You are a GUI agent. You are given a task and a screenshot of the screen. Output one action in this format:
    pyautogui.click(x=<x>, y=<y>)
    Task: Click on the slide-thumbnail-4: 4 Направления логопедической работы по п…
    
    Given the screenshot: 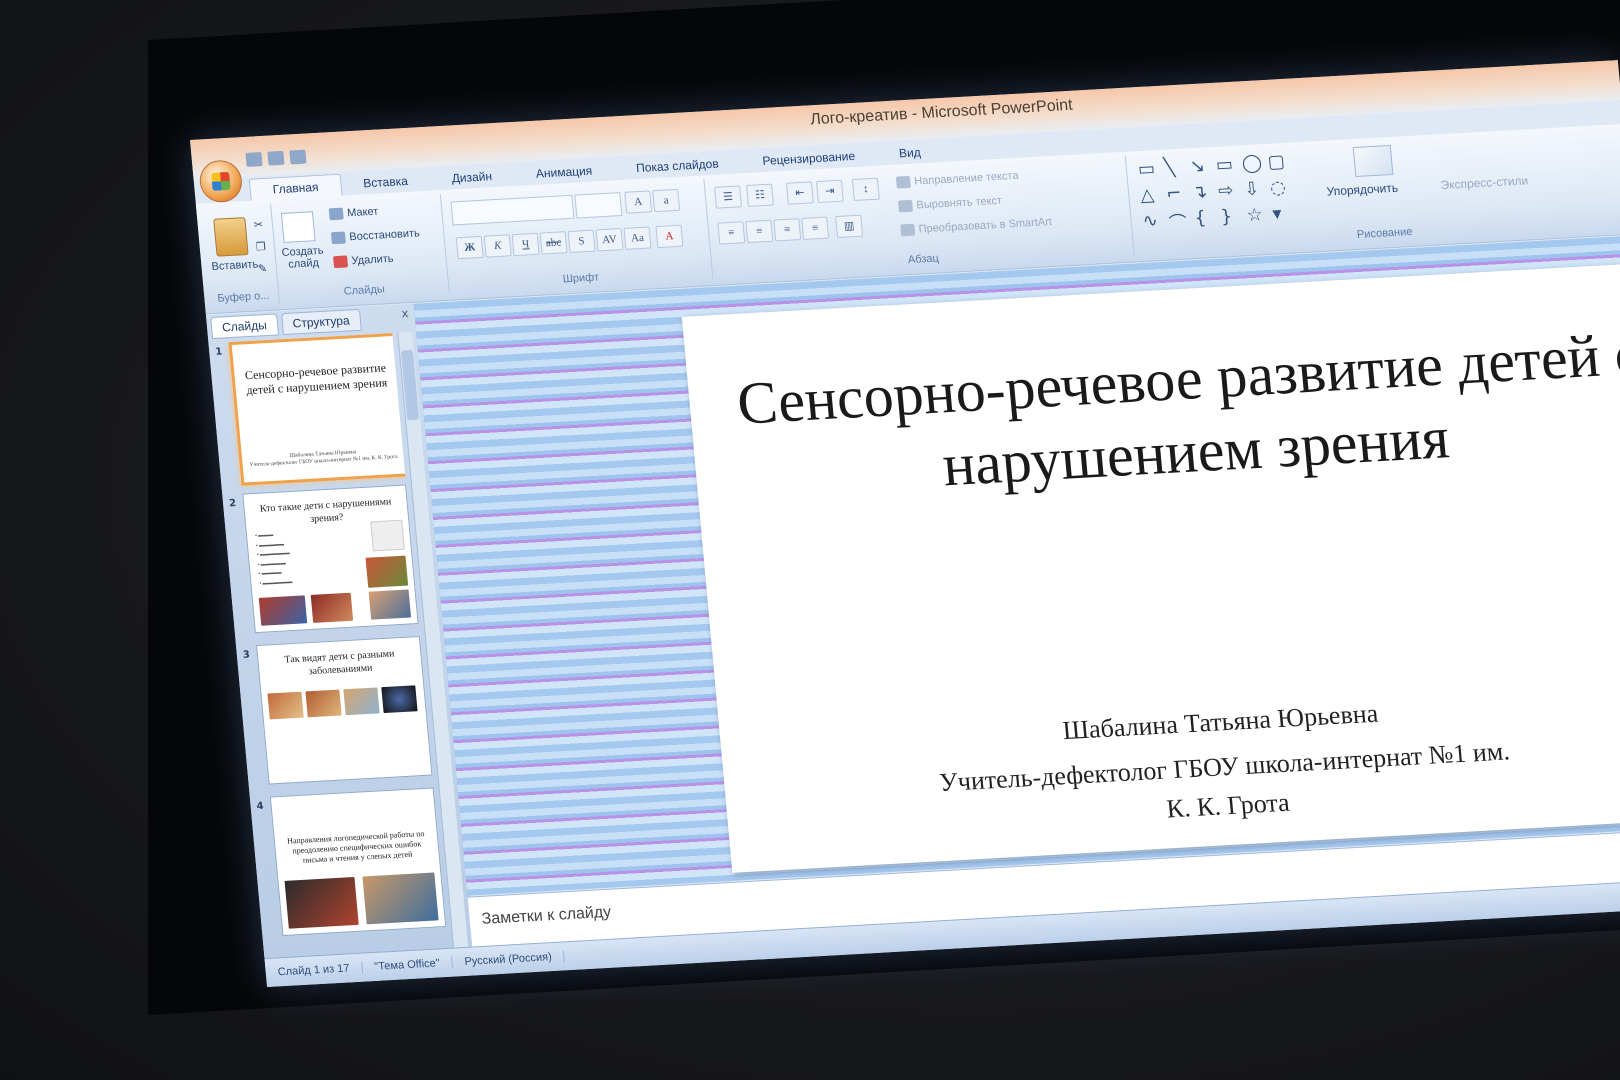 What is the action you would take?
    pyautogui.click(x=350, y=865)
    